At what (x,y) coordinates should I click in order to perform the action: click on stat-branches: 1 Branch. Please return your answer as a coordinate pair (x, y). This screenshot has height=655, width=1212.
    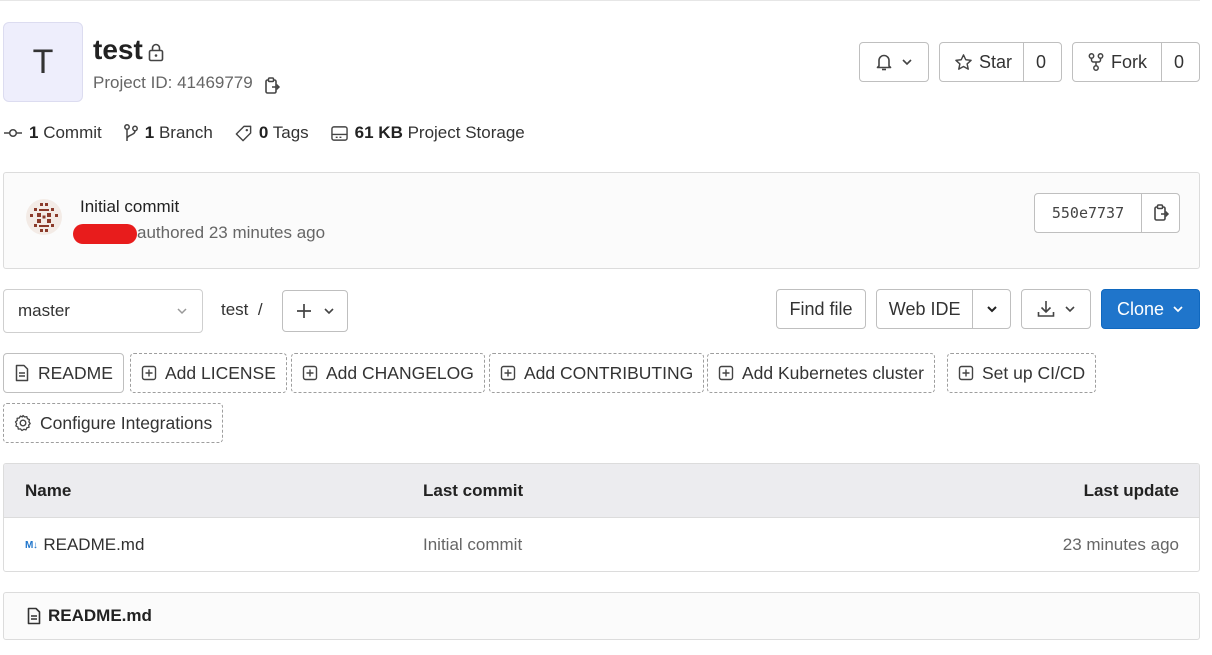
    Looking at the image, I should click on (168, 133).